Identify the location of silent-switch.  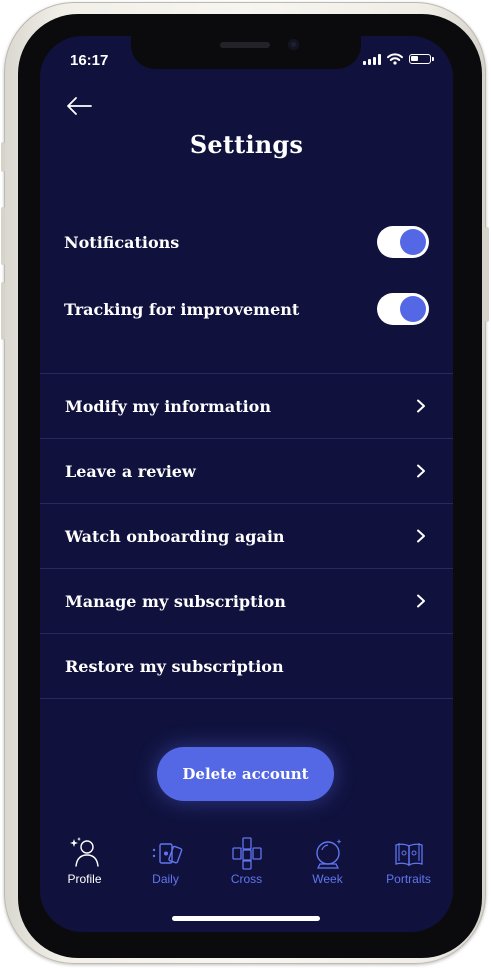
(3, 157).